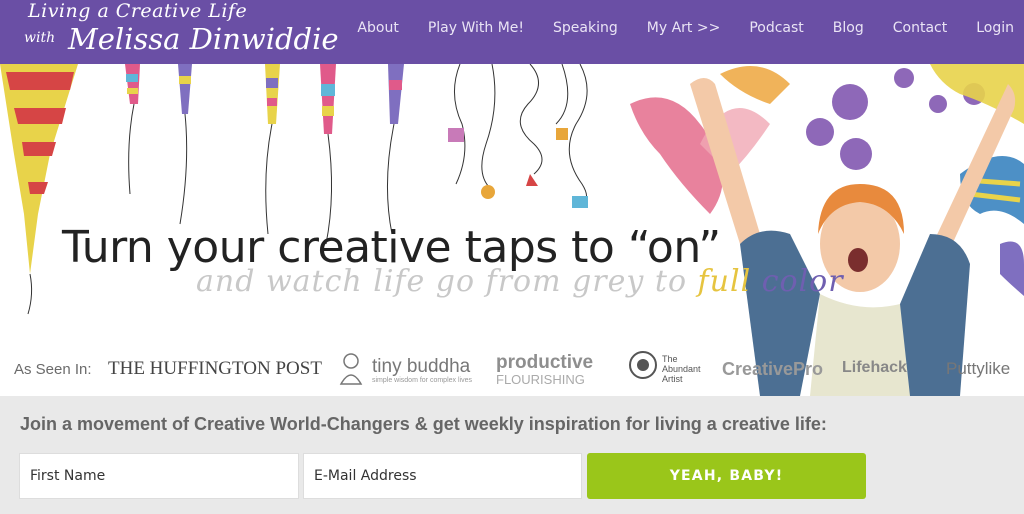 This screenshot has height=514, width=1024. Describe the element at coordinates (643, 365) in the screenshot. I see `abundant-artist-icon` at that location.